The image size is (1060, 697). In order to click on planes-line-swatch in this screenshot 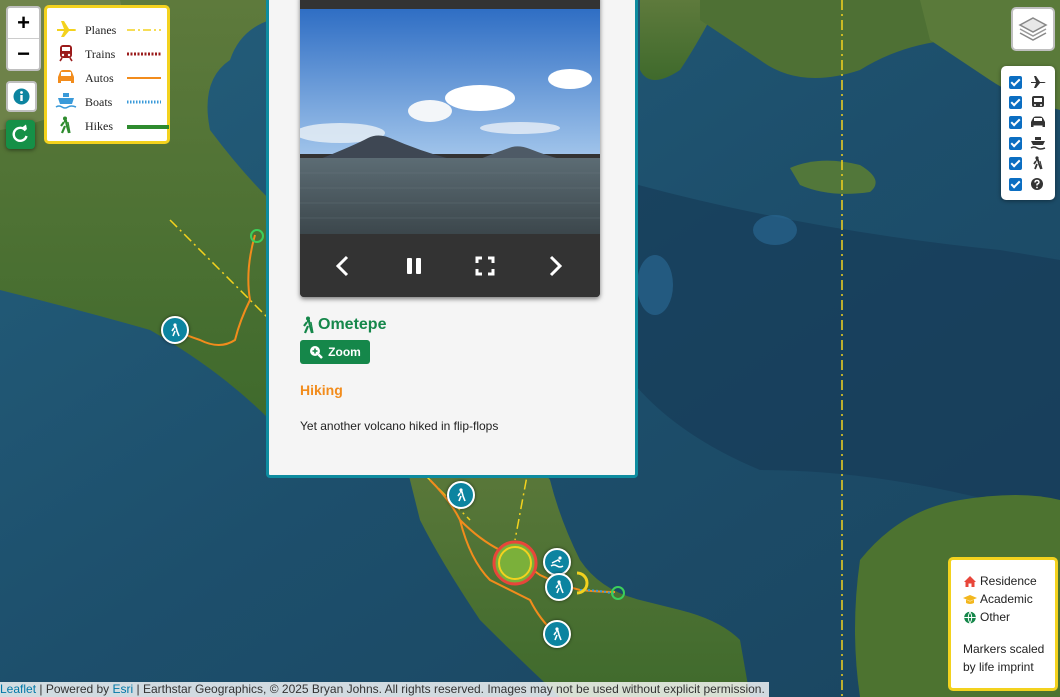, I will do `click(144, 30)`.